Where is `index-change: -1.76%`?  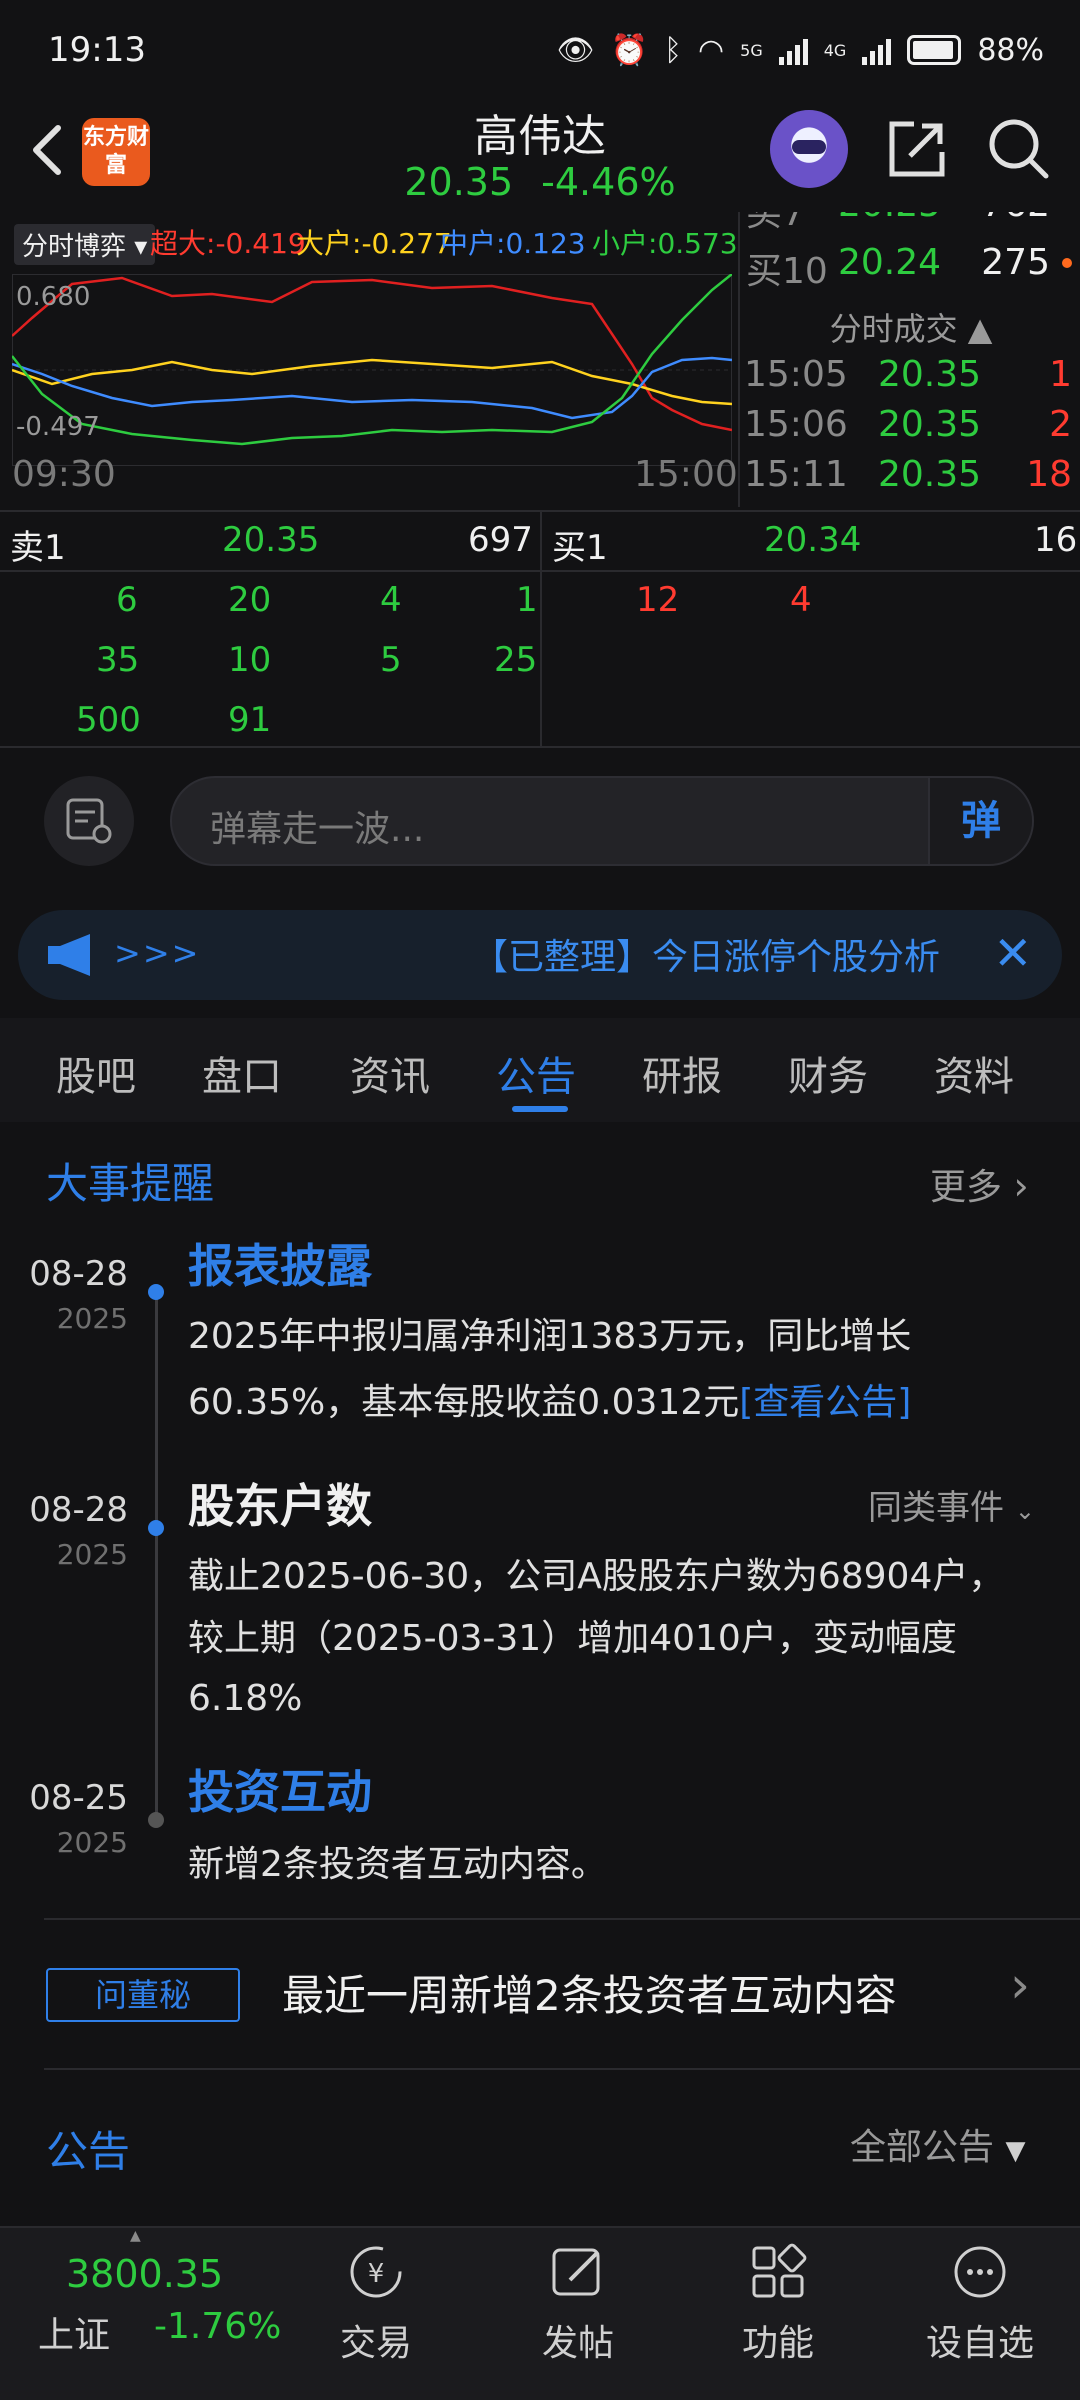
index-change: -1.76% is located at coordinates (218, 2326).